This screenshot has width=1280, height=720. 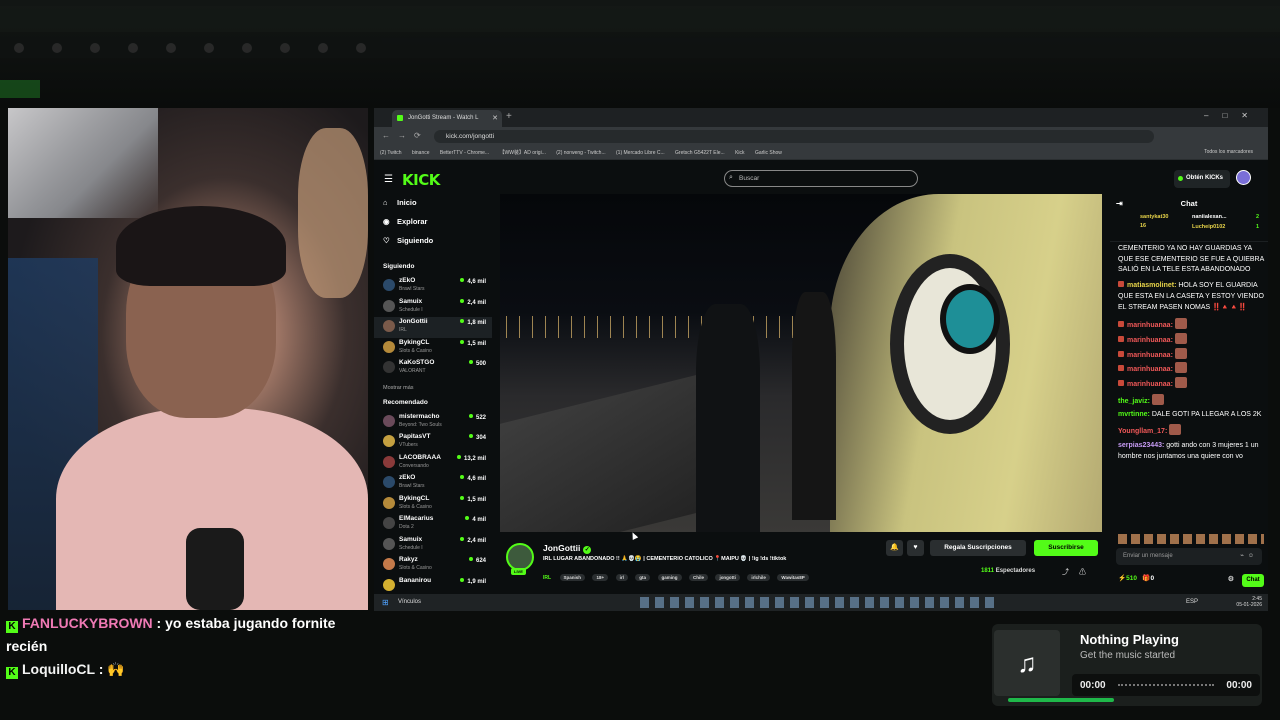 What do you see at coordinates (567, 548) in the screenshot?
I see `streamer-name: JonGottii ✓` at bounding box center [567, 548].